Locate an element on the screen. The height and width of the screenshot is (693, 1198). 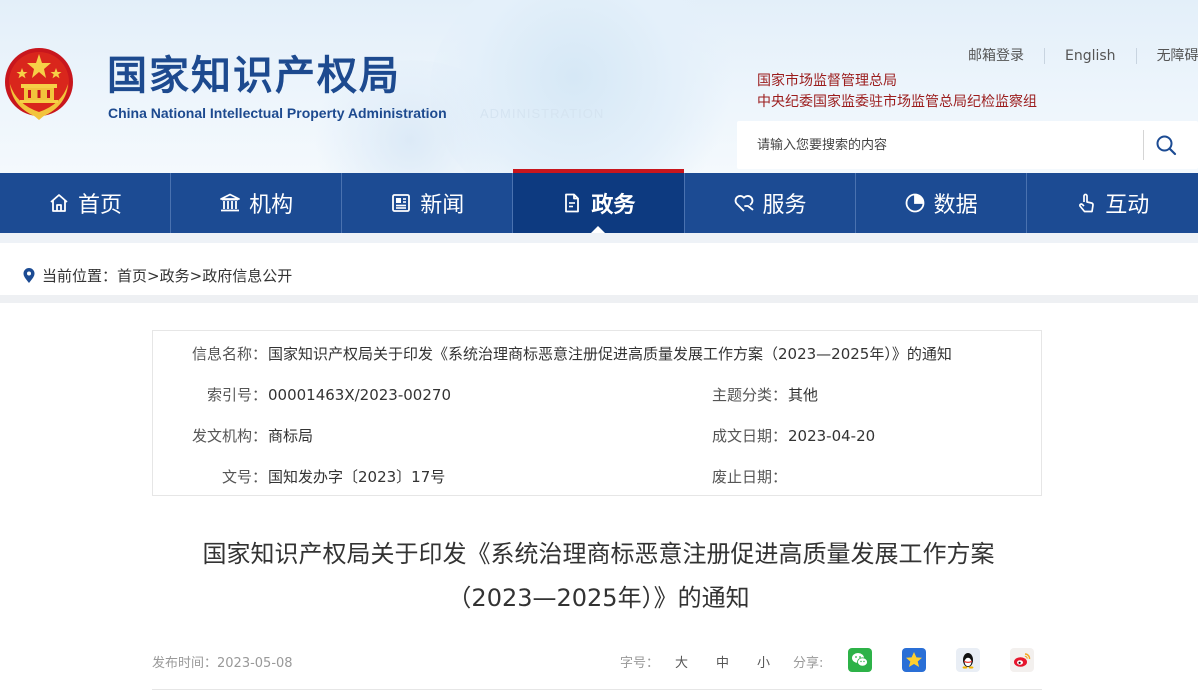
nav-item-news: 新闻 is located at coordinates (428, 203).